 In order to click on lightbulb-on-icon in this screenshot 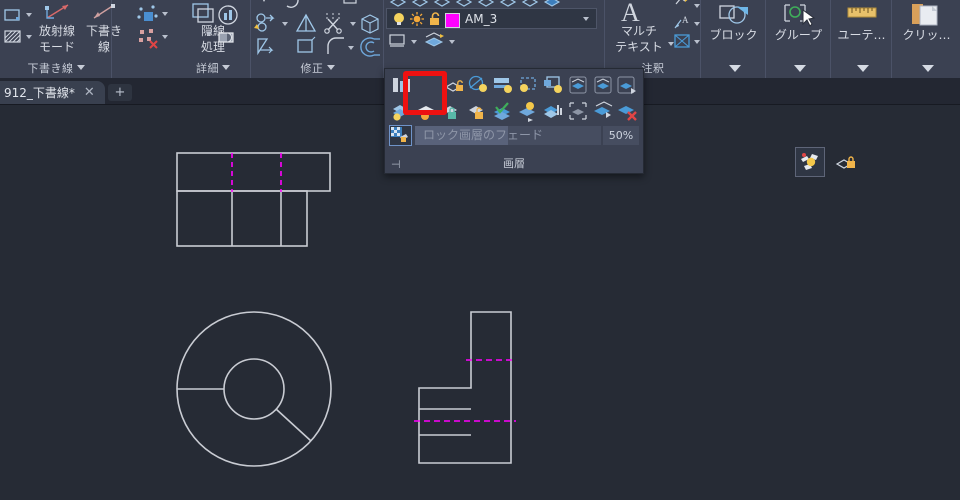, I will do `click(399, 21)`.